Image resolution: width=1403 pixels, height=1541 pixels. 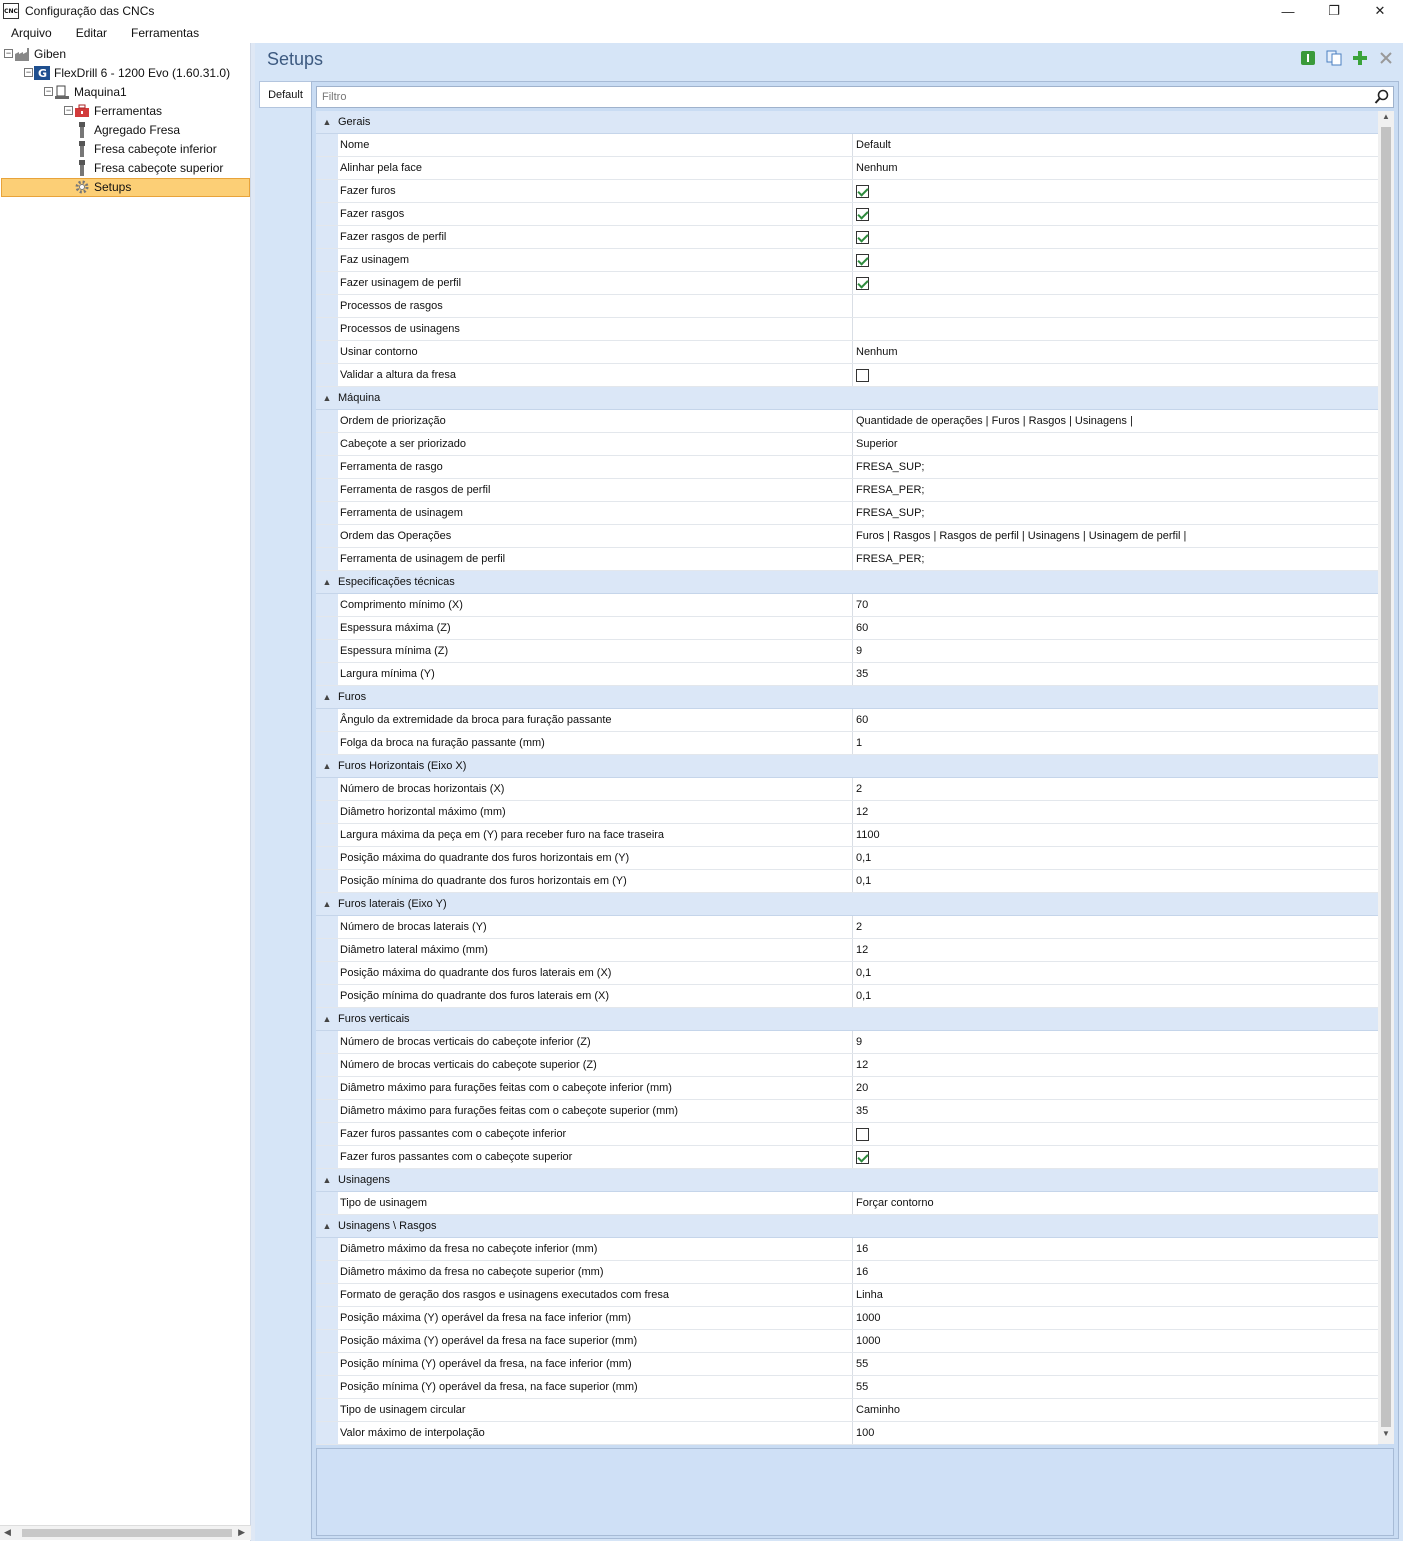 What do you see at coordinates (118, 110) in the screenshot?
I see `tree-item-ferramentas: Ferramentas` at bounding box center [118, 110].